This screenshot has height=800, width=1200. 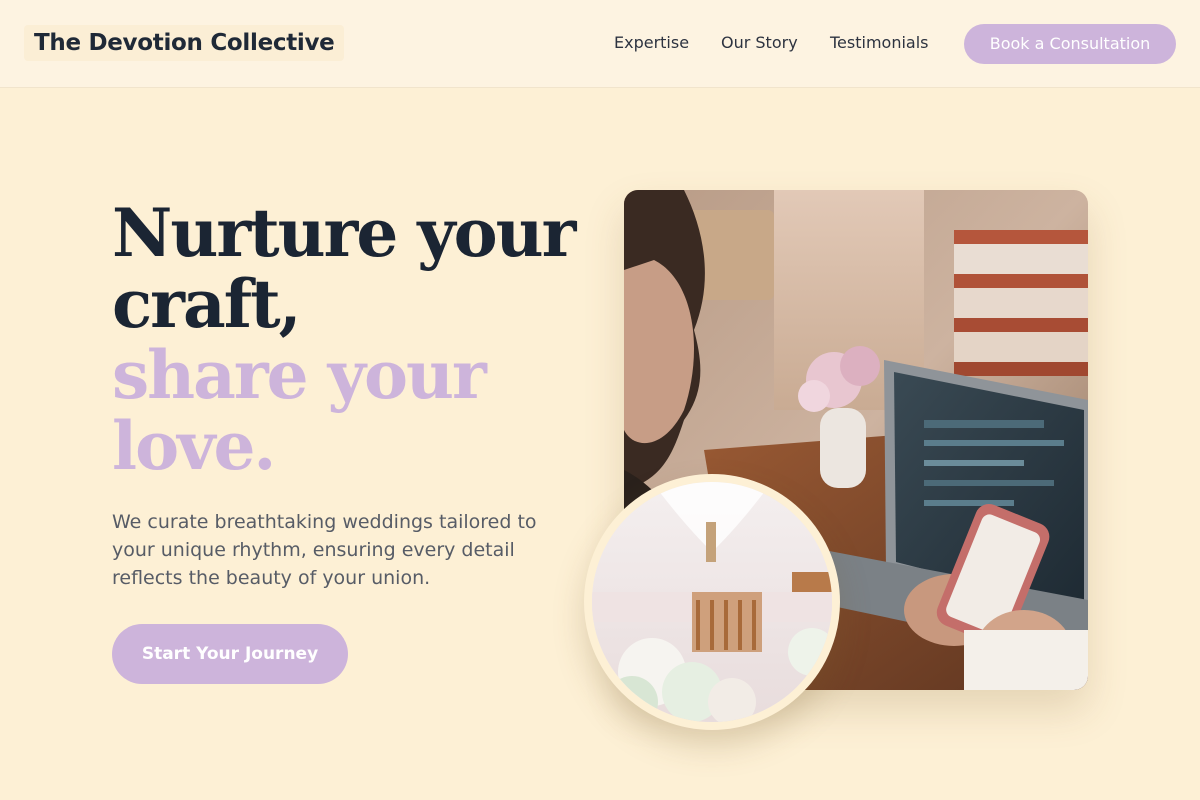 I want to click on circle-photo, so click(x=712, y=602).